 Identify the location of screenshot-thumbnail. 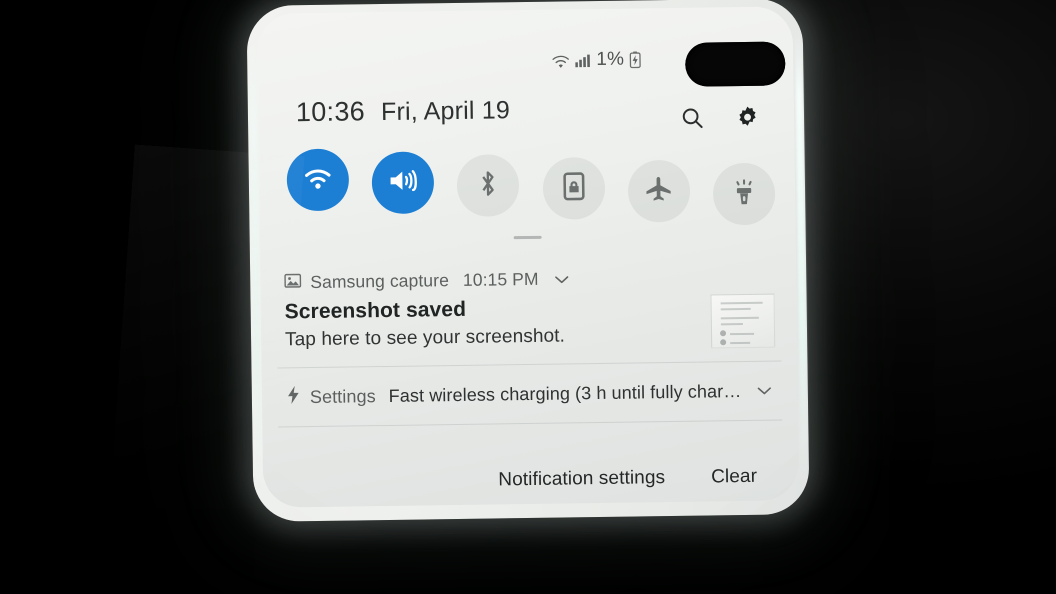
(743, 321).